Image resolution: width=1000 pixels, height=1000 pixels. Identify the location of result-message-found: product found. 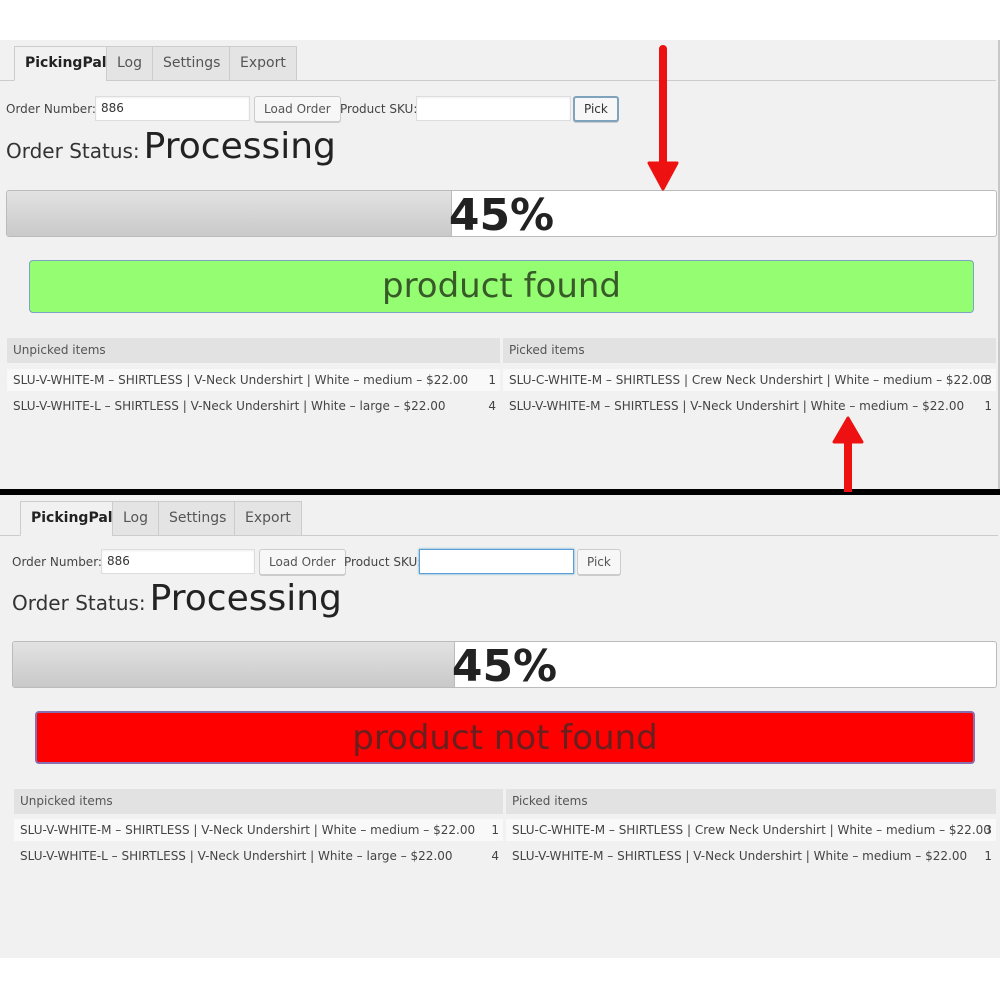
(501, 286).